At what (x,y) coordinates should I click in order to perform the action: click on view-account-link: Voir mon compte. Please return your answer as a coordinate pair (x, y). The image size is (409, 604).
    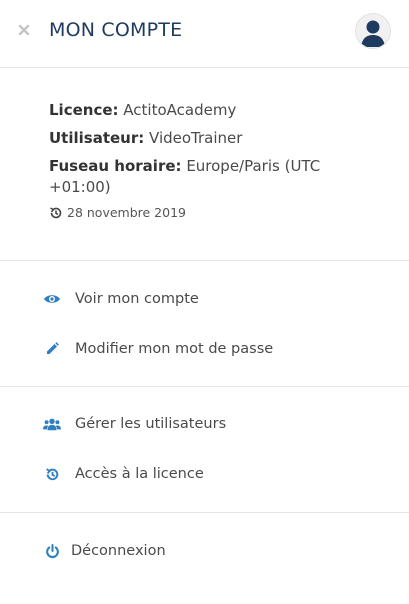
    Looking at the image, I should click on (204, 299).